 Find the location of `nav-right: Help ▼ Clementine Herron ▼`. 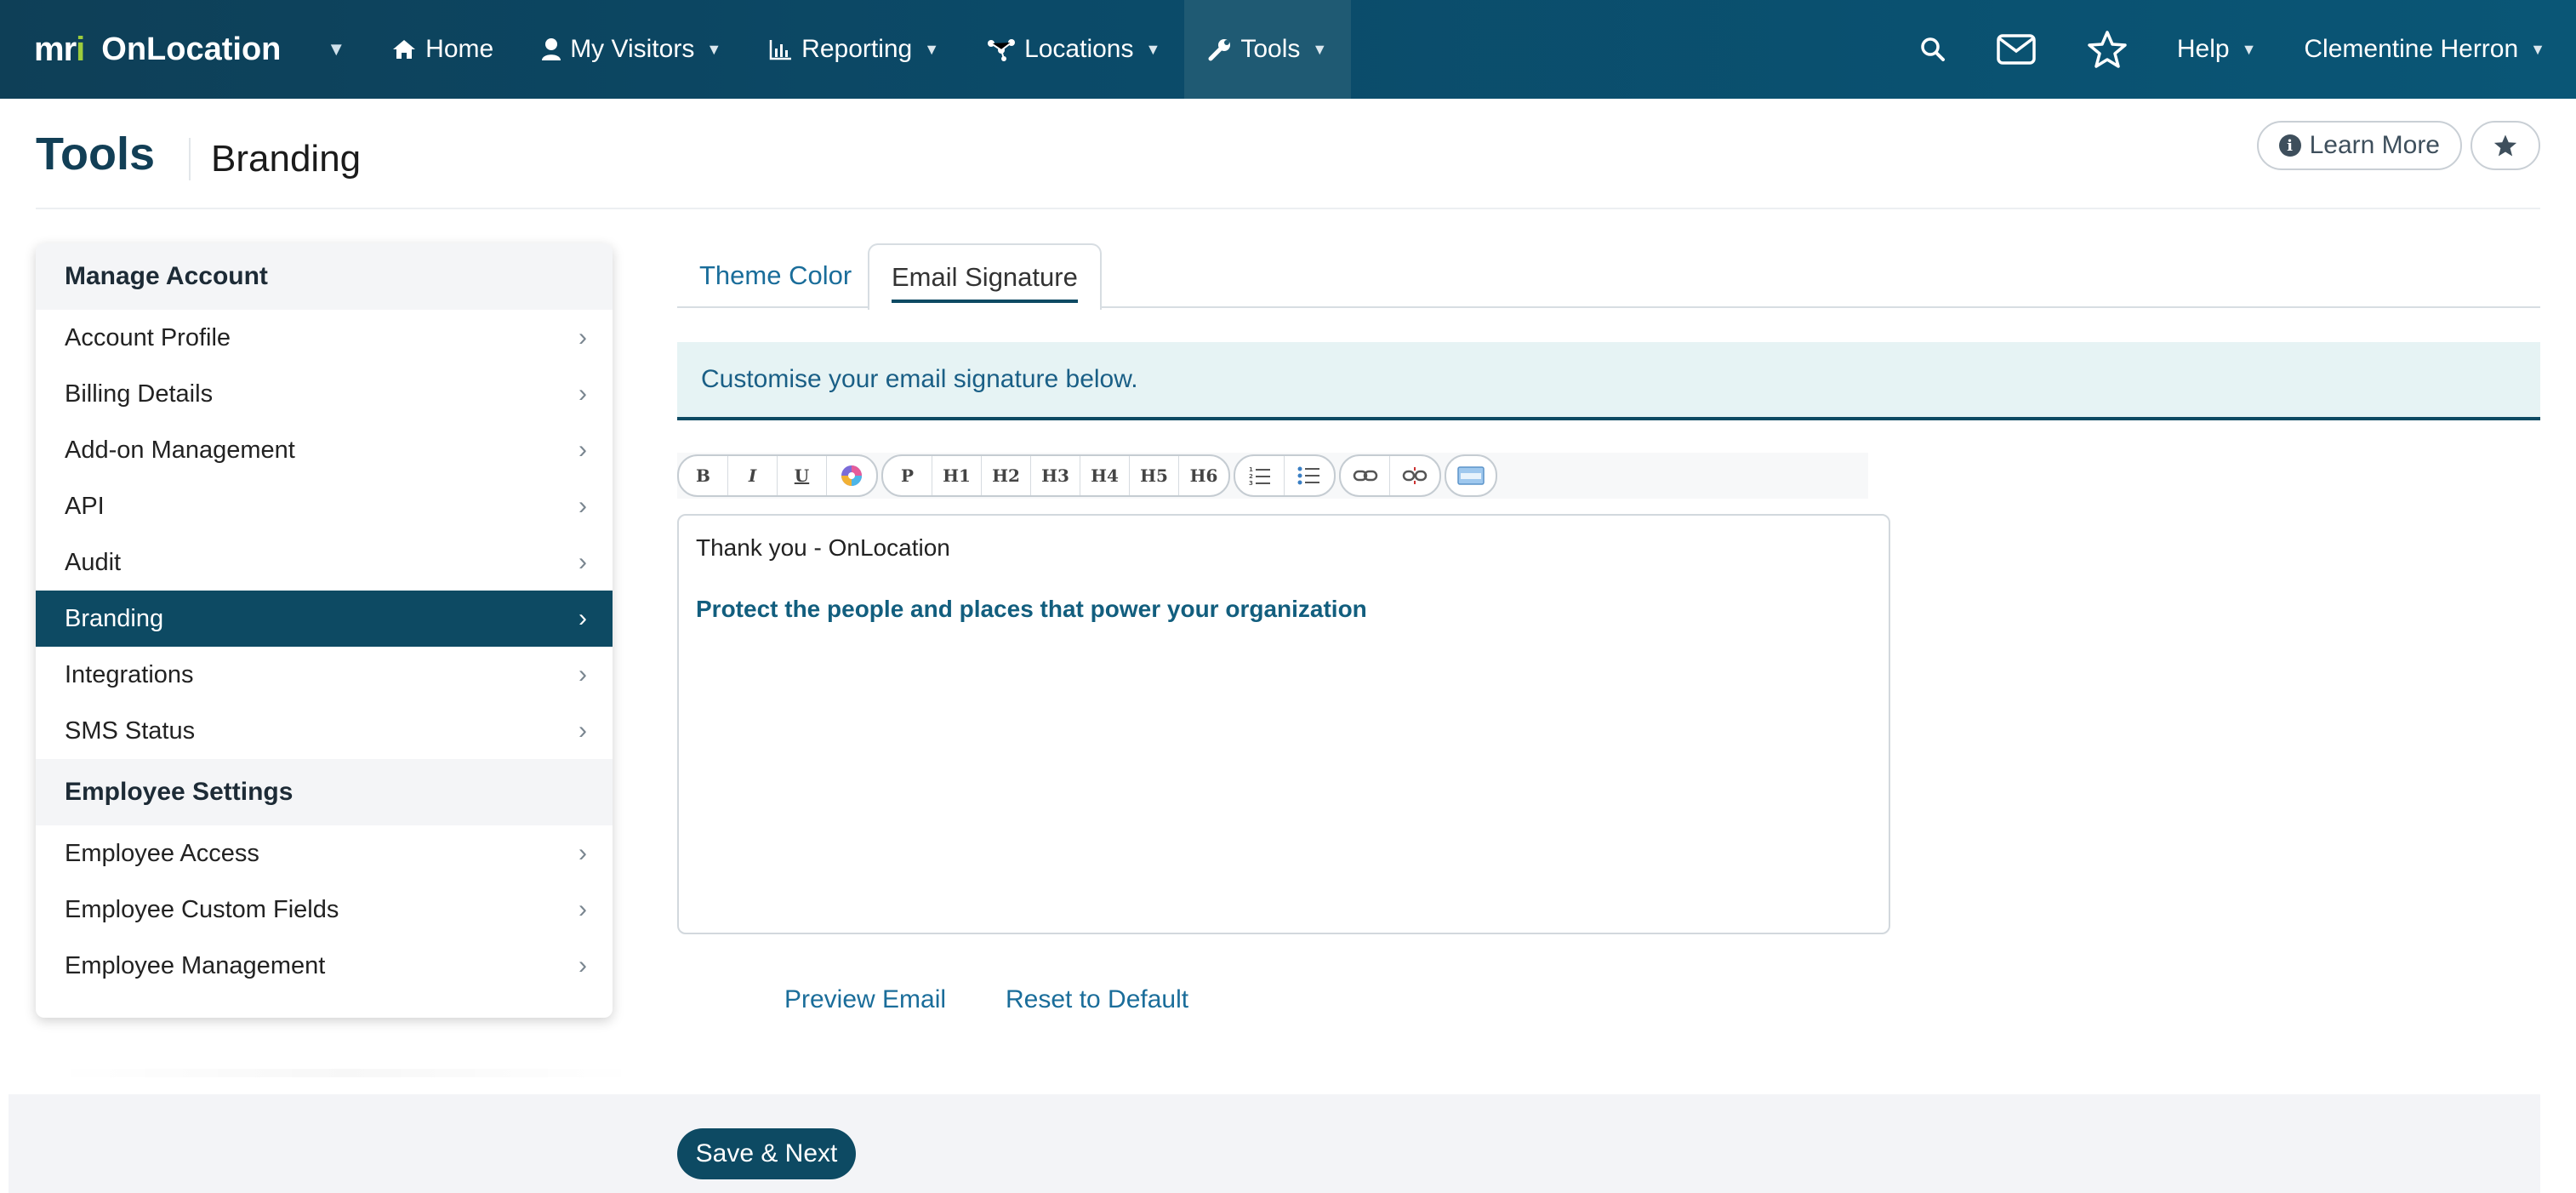

nav-right: Help ▼ Clementine Herron ▼ is located at coordinates (2235, 49).